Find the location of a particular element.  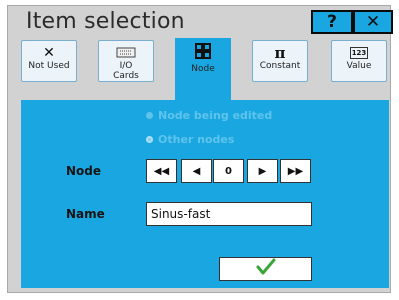

tab-io-cards: I/O Cards is located at coordinates (126, 61).